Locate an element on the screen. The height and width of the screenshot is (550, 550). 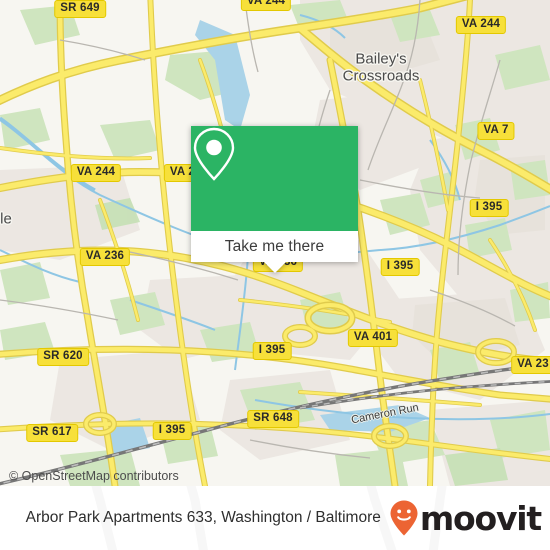
popup-tail-pointer is located at coordinates (274, 267).